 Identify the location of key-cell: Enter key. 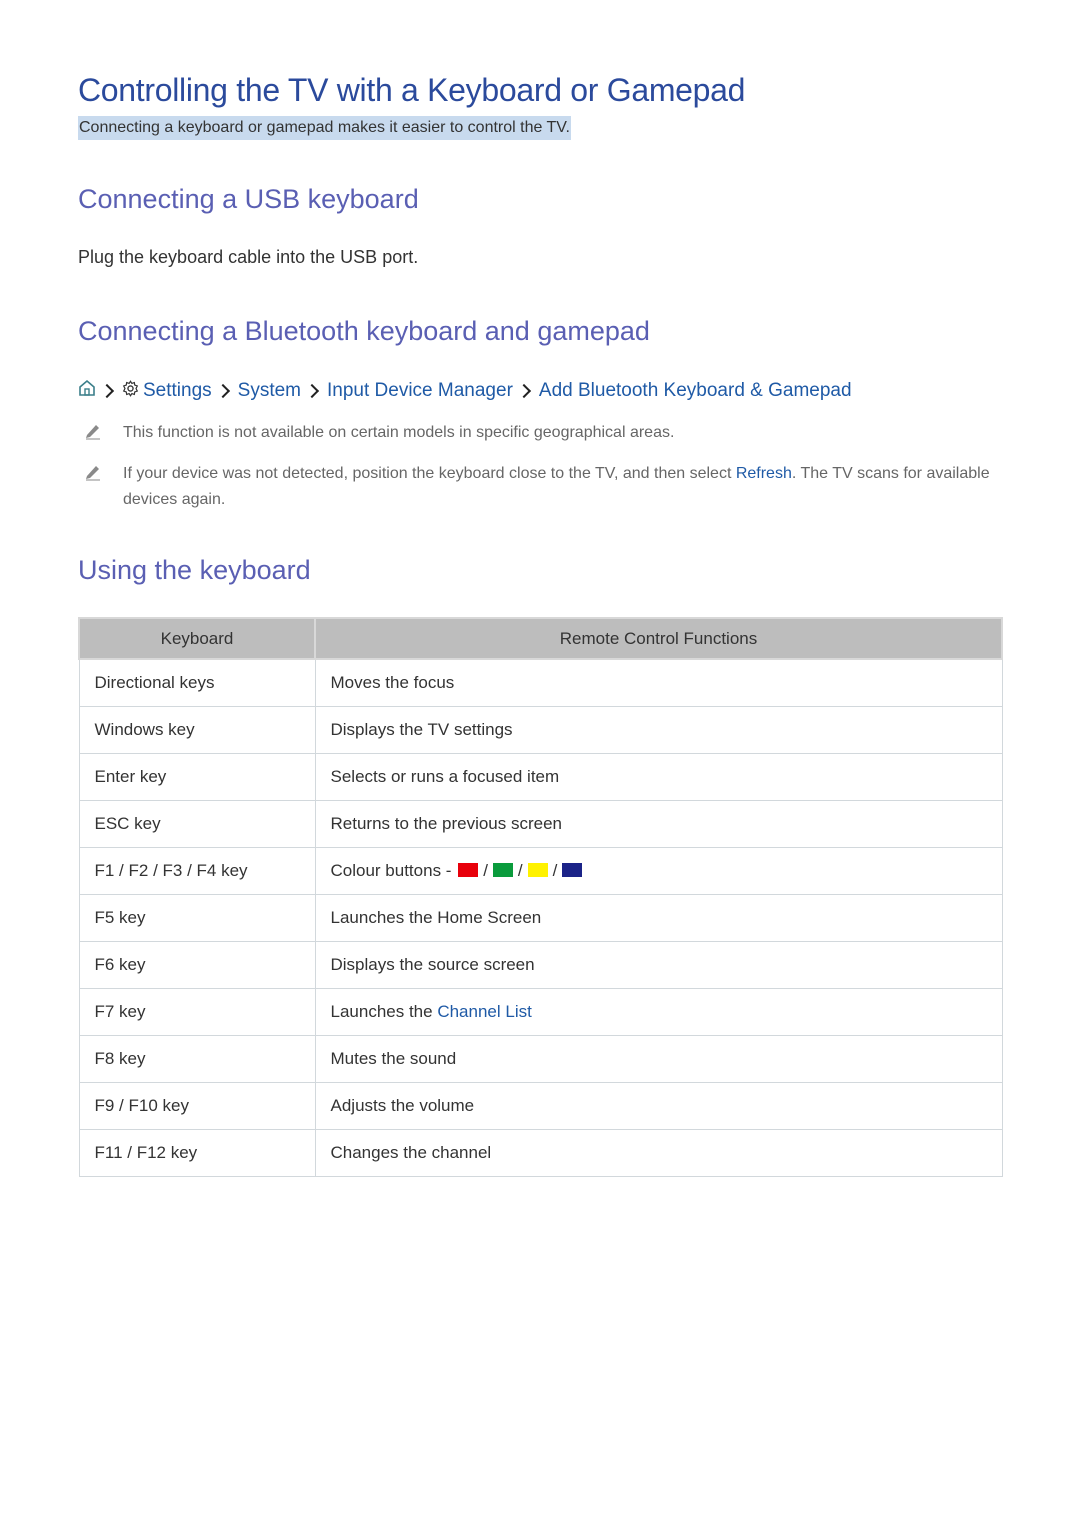
(197, 777).